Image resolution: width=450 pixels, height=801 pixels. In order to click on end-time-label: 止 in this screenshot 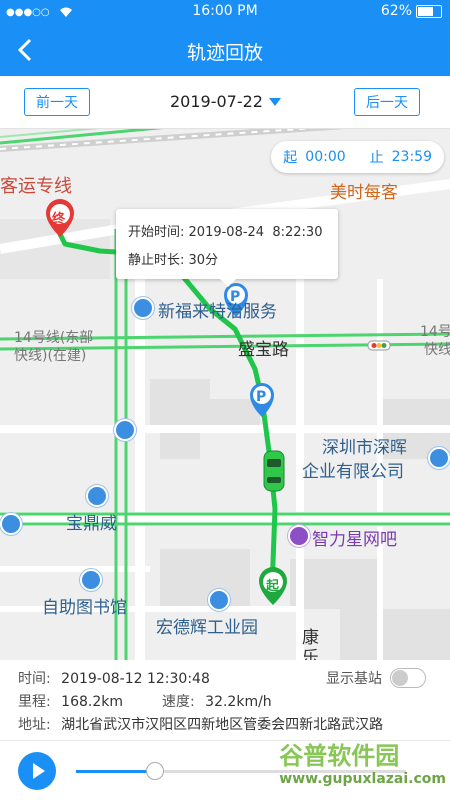, I will do `click(376, 158)`.